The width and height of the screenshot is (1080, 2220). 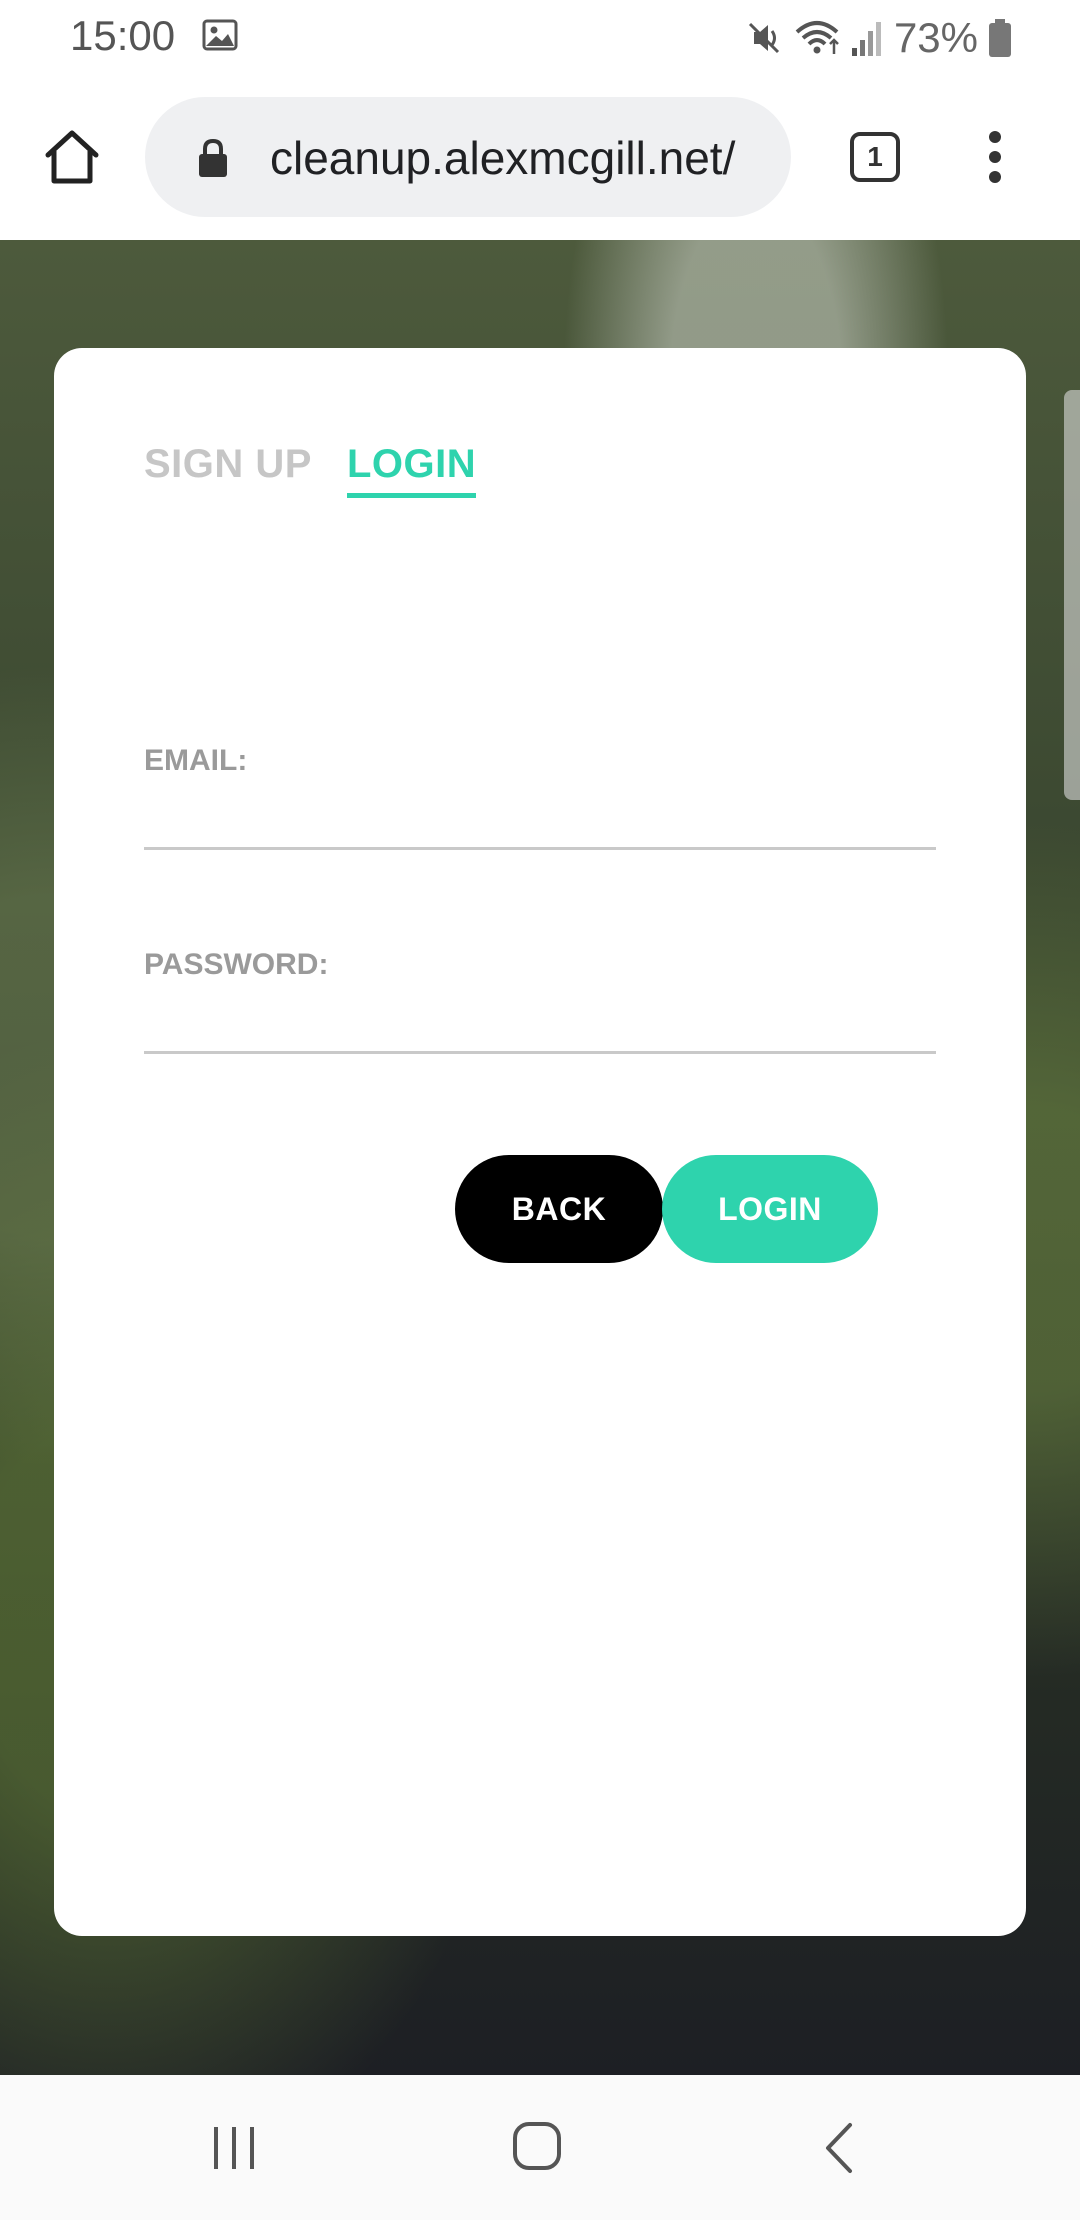 I want to click on status-time: 15:00, so click(x=123, y=35).